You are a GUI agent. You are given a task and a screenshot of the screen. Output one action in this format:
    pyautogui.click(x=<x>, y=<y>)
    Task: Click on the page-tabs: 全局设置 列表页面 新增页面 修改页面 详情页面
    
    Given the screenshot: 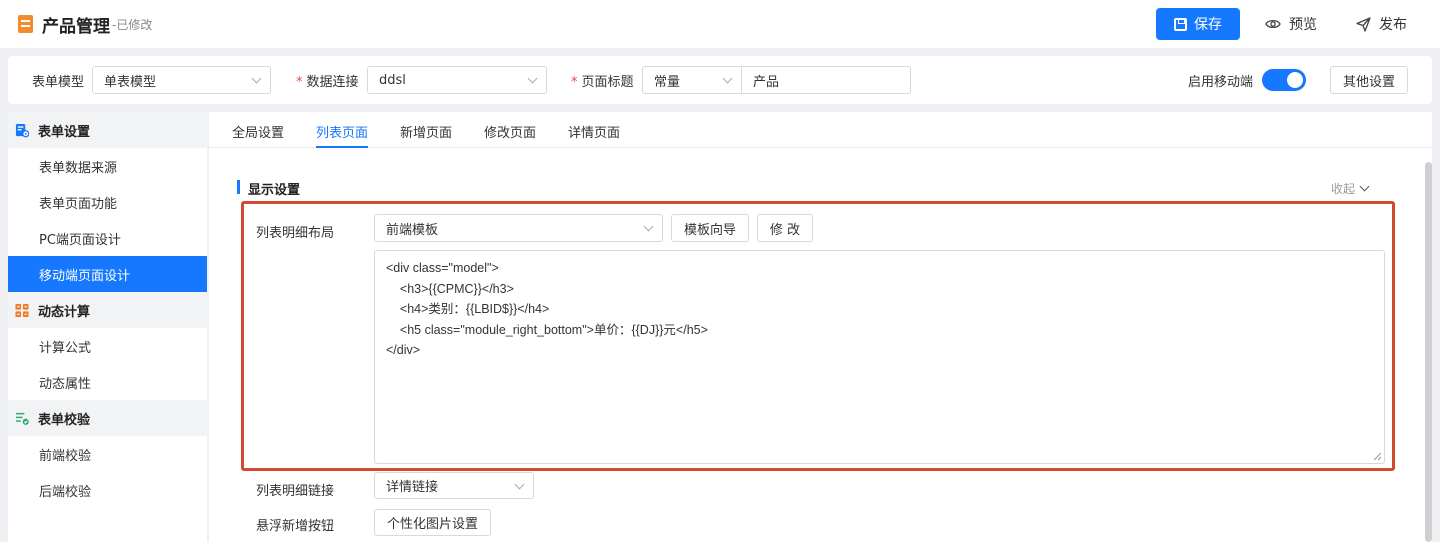 What is the action you would take?
    pyautogui.click(x=820, y=130)
    